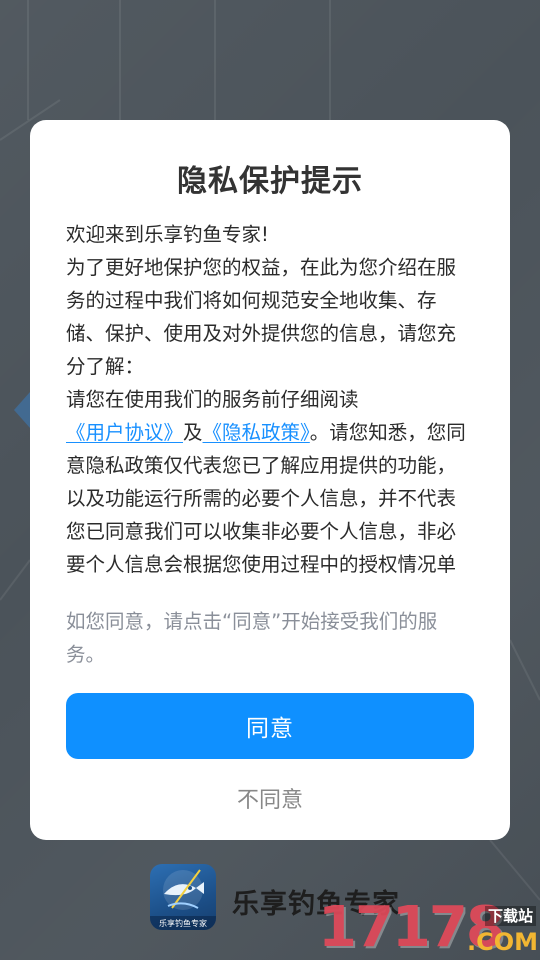 The image size is (540, 960). Describe the element at coordinates (193, 432) in the screenshot. I see `and-text: 及` at that location.